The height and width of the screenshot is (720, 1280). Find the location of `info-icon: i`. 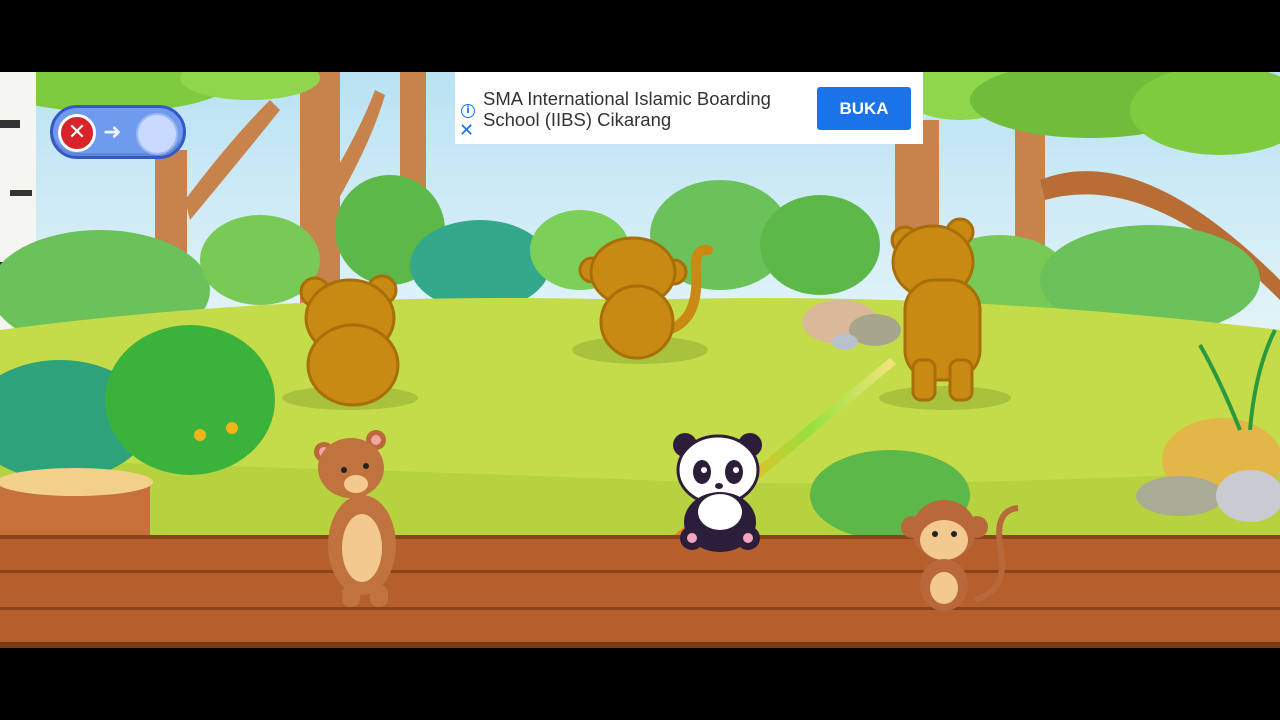

info-icon: i is located at coordinates (468, 111).